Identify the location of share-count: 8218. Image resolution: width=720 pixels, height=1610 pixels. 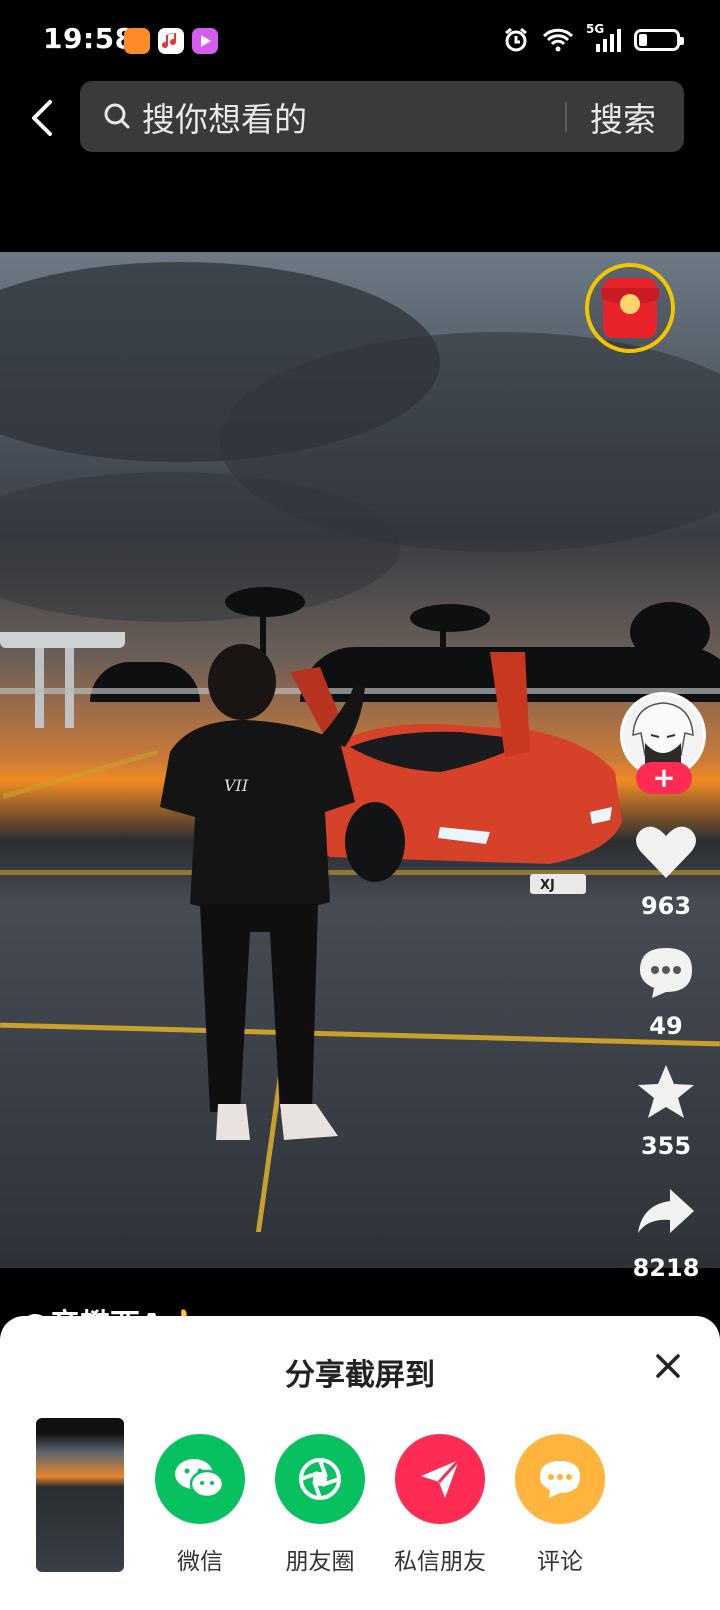
(666, 1268).